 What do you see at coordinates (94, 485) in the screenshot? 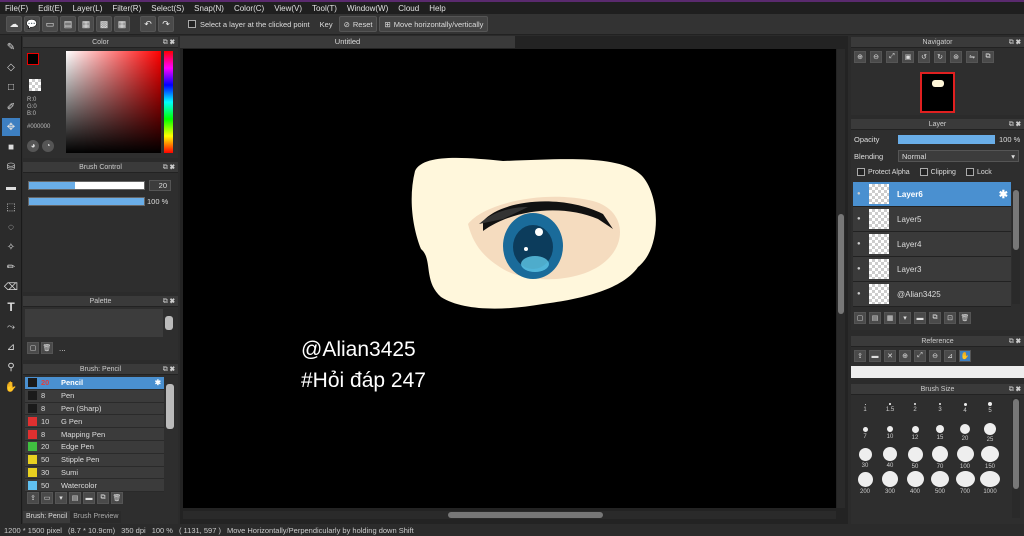
I see `brush-item: 50 Watercolor` at bounding box center [94, 485].